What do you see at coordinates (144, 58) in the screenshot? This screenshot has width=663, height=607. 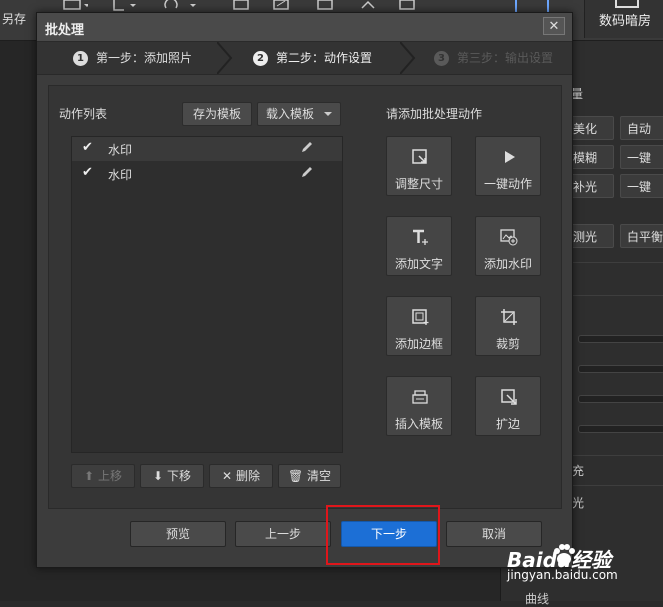 I see `step-label: 第一步：添加照片` at bounding box center [144, 58].